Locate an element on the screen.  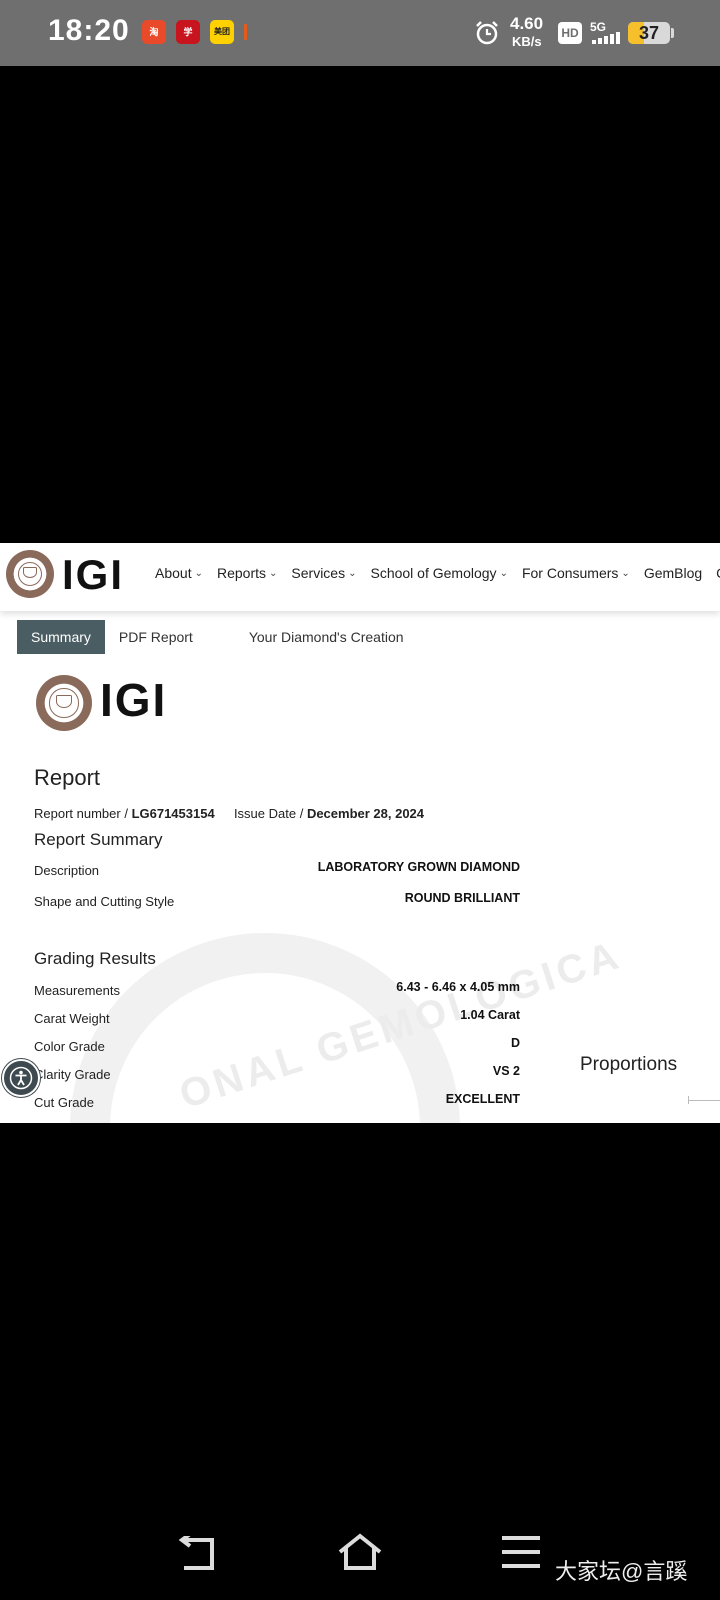
taobao-app-icon: 淘 is located at coordinates (154, 32).